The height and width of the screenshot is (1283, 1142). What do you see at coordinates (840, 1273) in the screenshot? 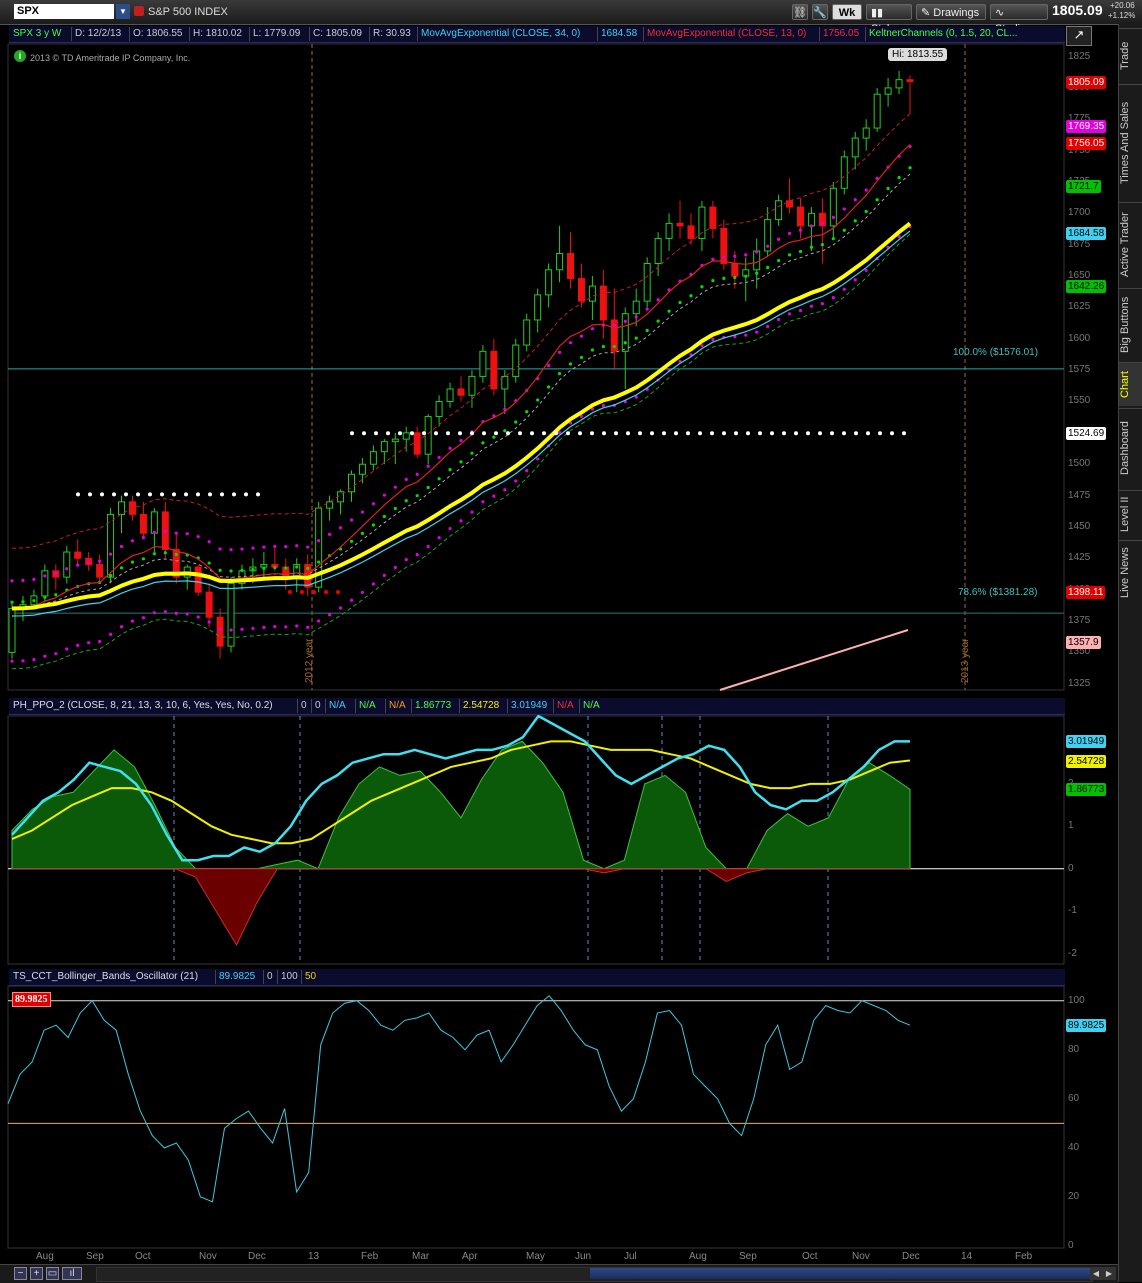
I see `scroll-thumb` at bounding box center [840, 1273].